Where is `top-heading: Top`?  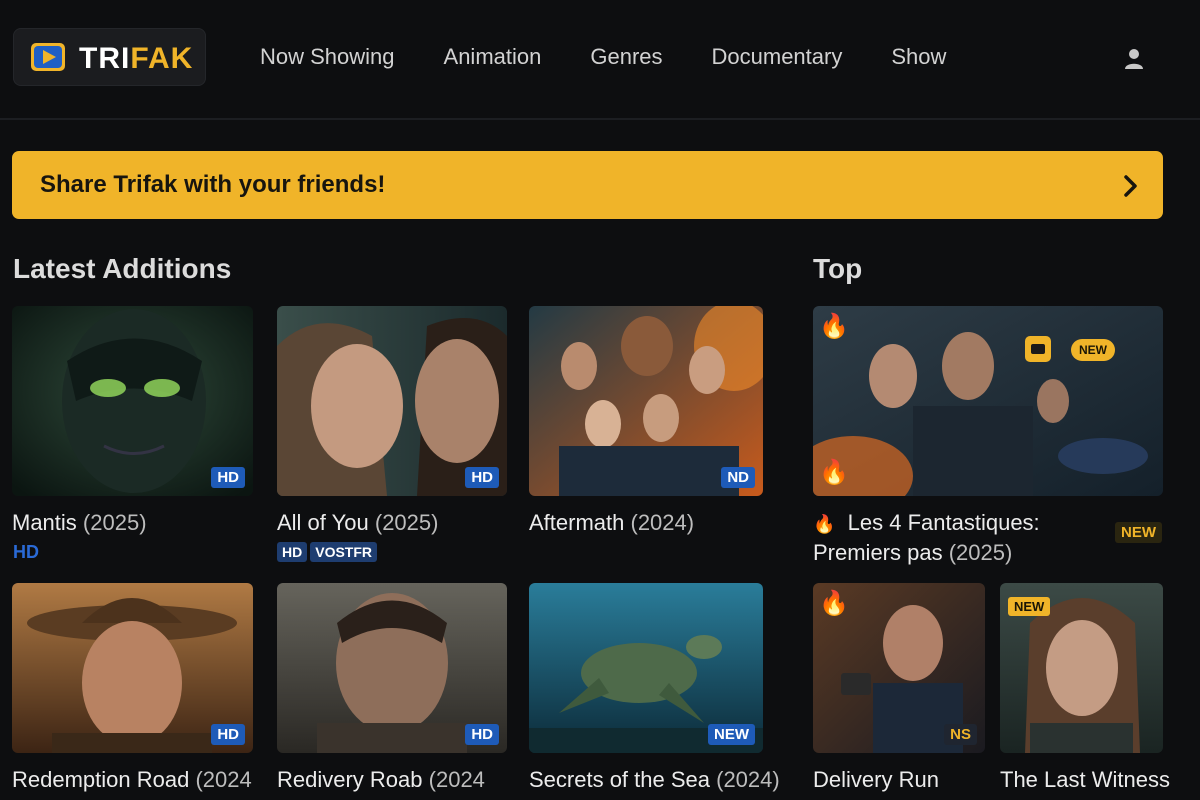 top-heading: Top is located at coordinates (838, 268).